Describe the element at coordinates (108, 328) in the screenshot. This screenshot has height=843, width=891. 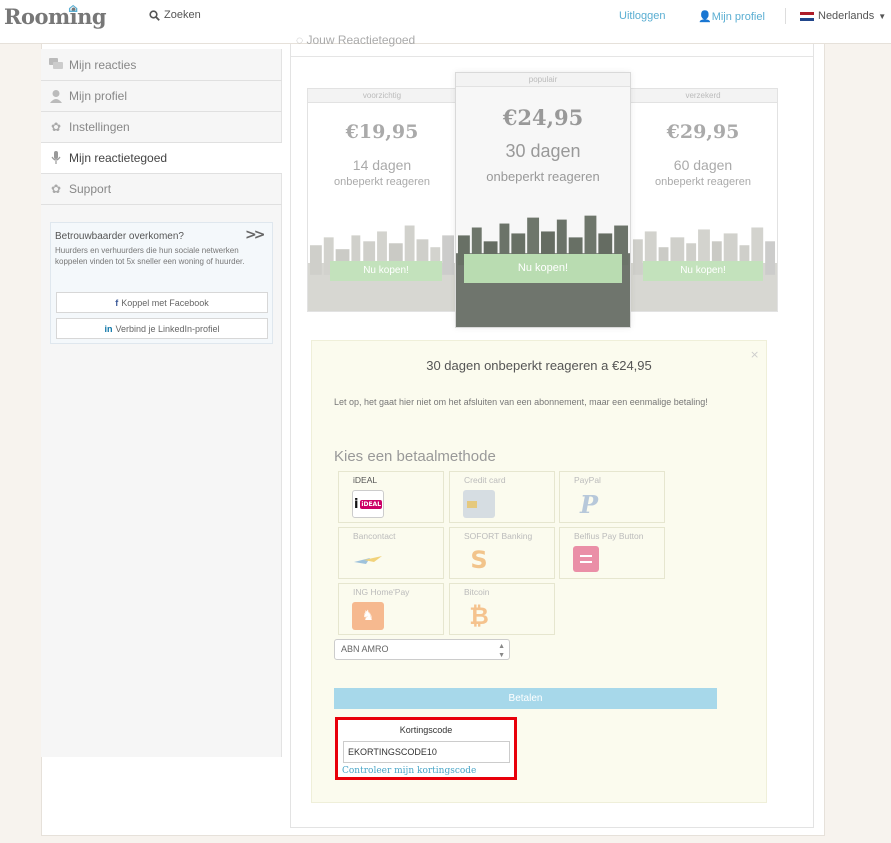
I see `linkedin-icon: in` at that location.